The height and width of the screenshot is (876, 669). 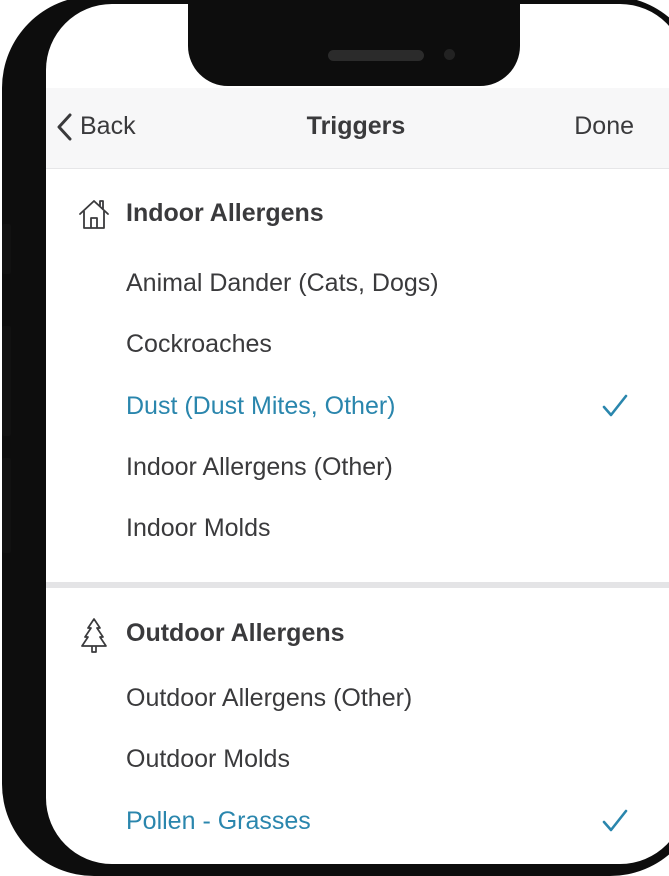 What do you see at coordinates (235, 633) in the screenshot?
I see `section-title-outdoor: Outdoor Allergens` at bounding box center [235, 633].